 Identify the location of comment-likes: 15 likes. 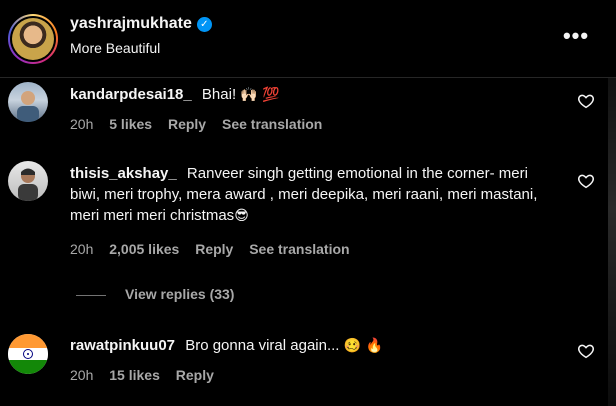
(134, 375).